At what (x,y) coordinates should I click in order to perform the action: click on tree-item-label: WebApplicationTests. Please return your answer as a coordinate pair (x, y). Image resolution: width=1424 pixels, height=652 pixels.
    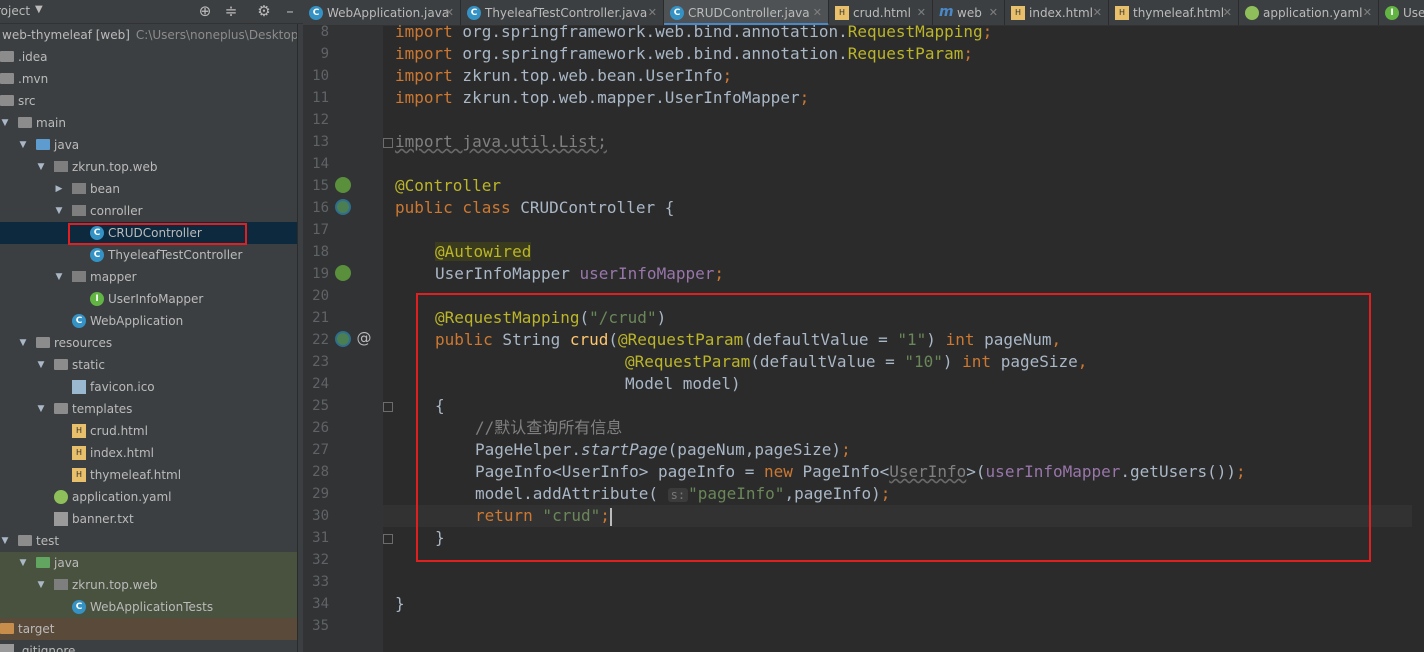
    Looking at the image, I should click on (152, 607).